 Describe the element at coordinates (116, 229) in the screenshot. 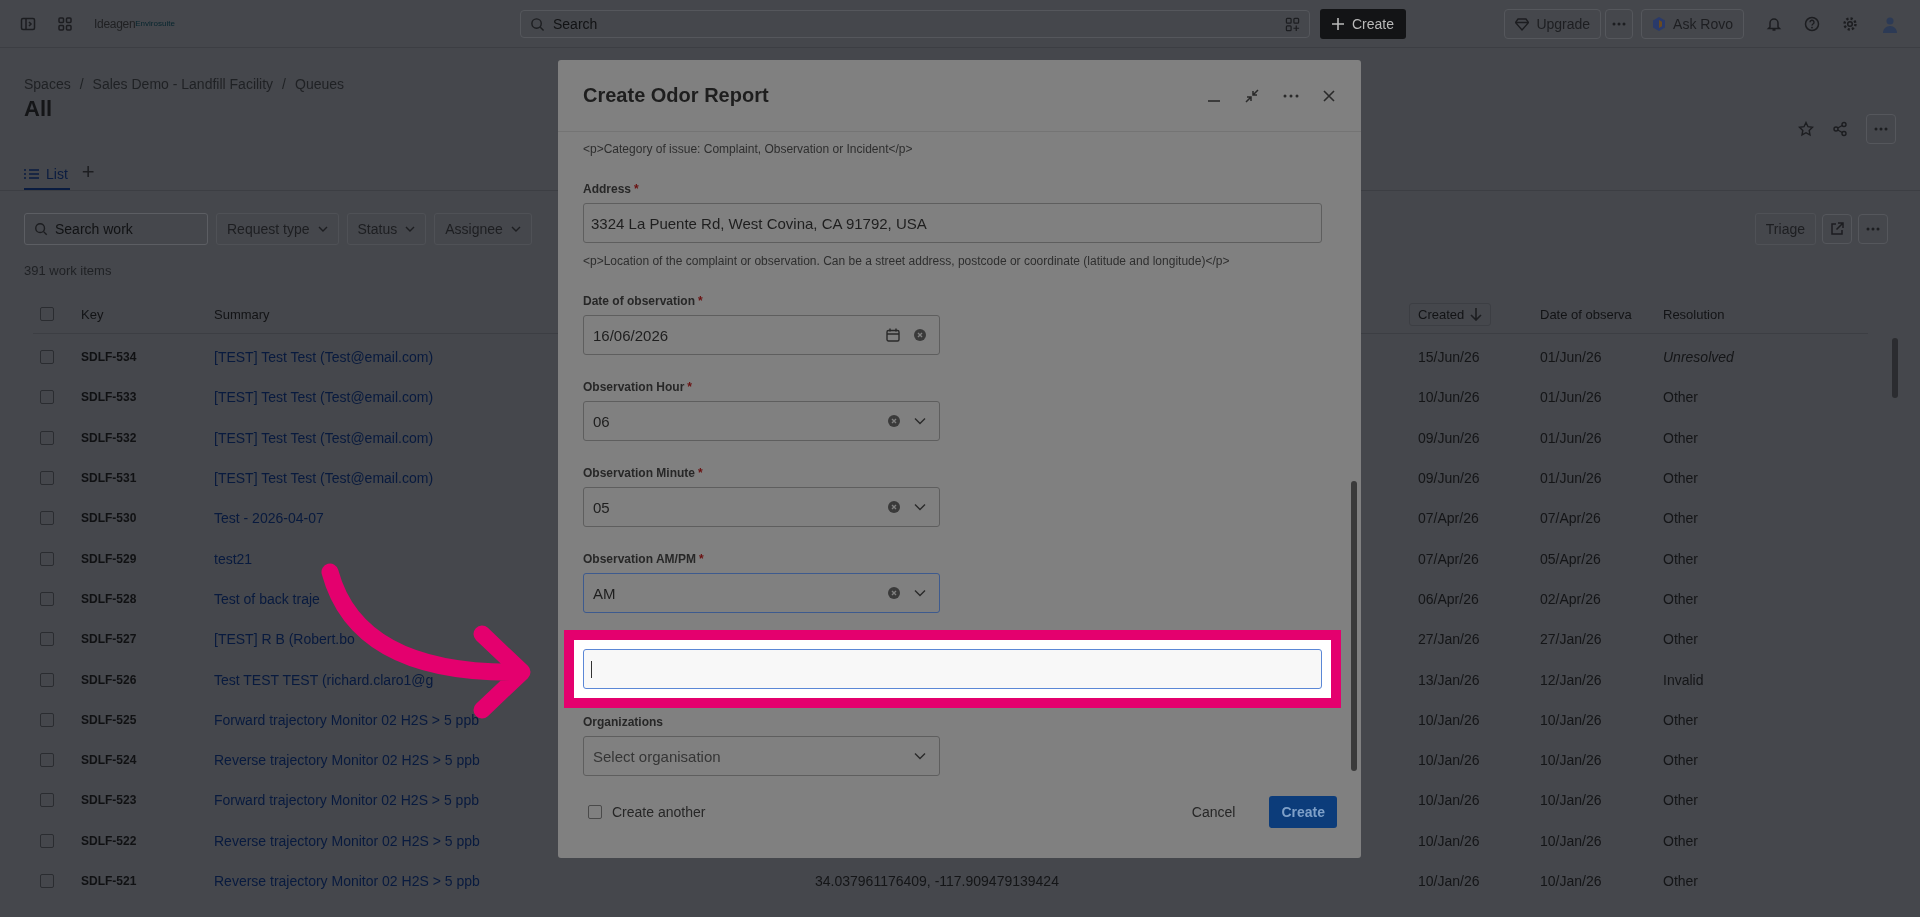

I see `search-work-field: Search work` at that location.